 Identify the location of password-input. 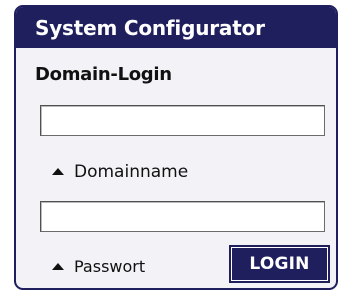
(182, 216).